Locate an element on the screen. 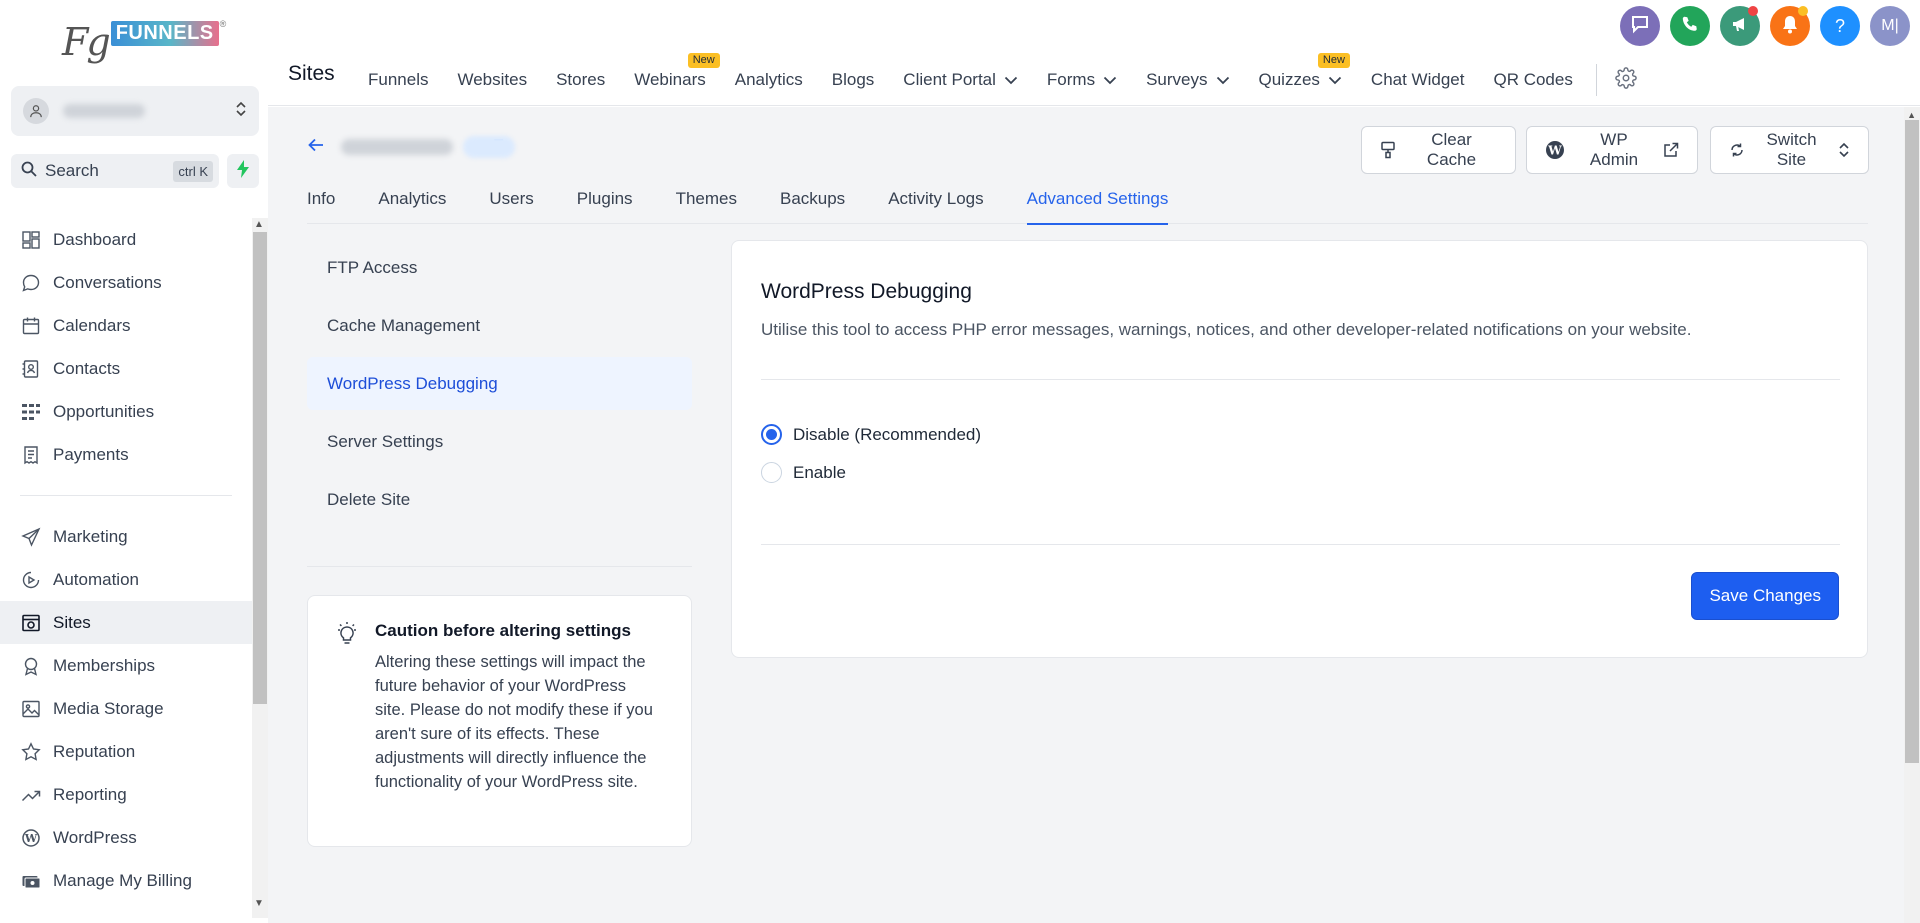  sidebar-item-contacts: Contacts is located at coordinates (126, 368).